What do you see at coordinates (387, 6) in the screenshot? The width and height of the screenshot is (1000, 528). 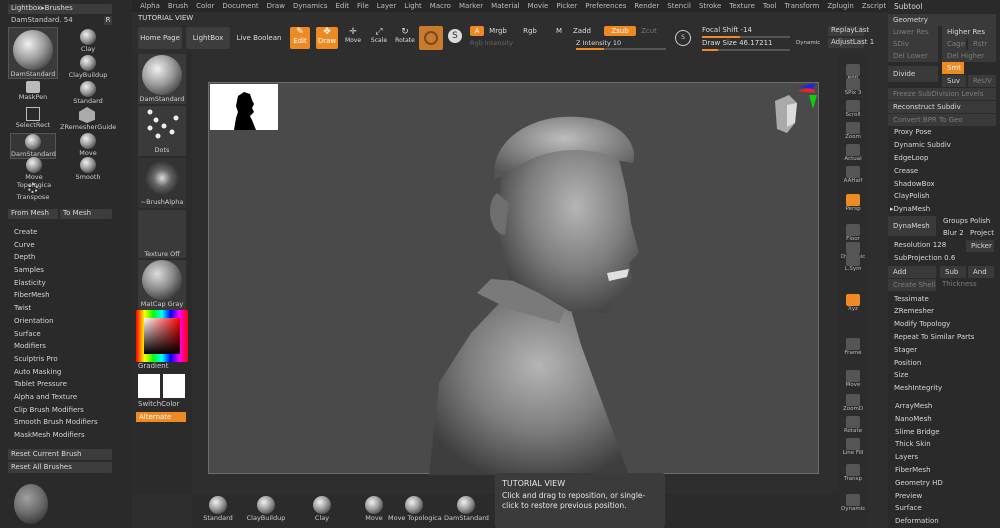 I see `menu-item-layer: Layer` at bounding box center [387, 6].